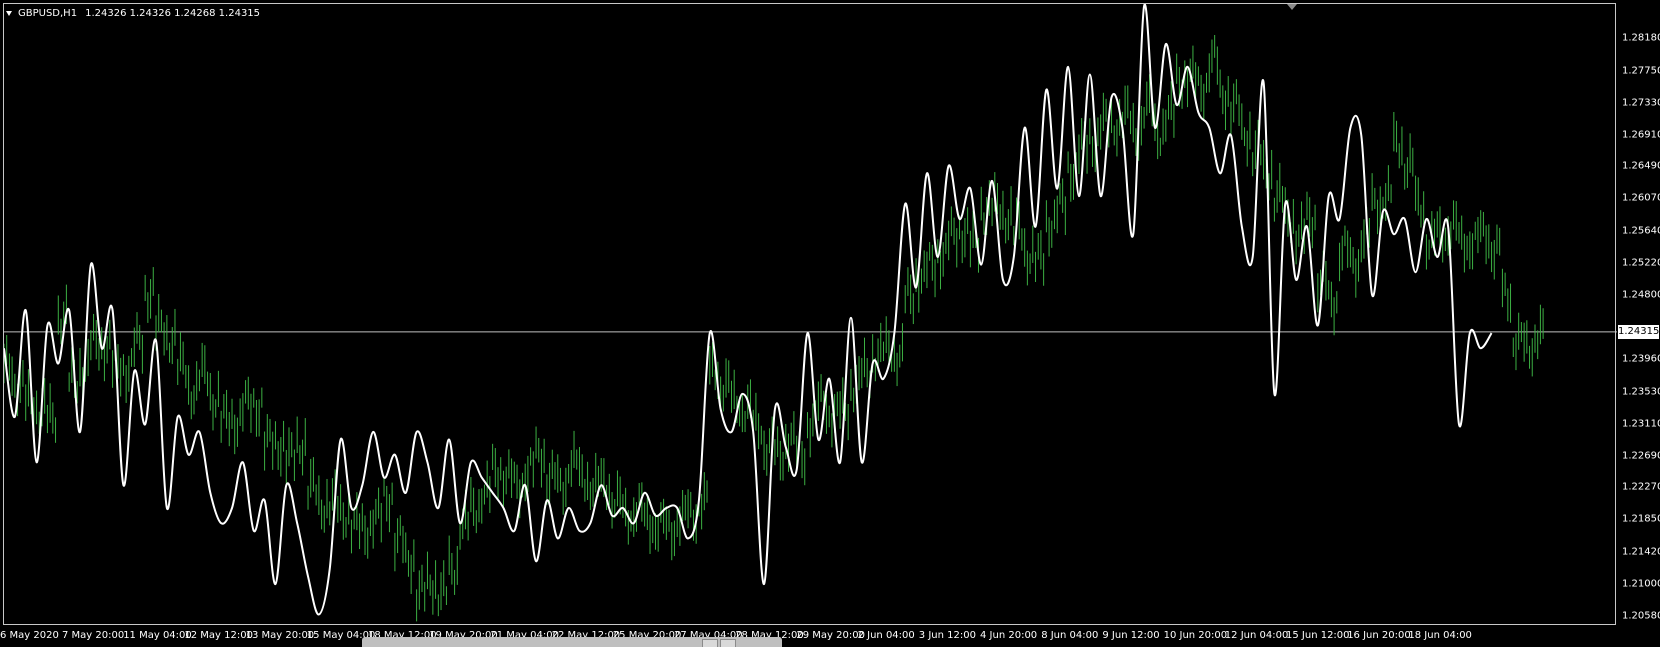  Describe the element at coordinates (947, 635) in the screenshot. I see `time-tick-label: 3 Jun 12:00` at that location.